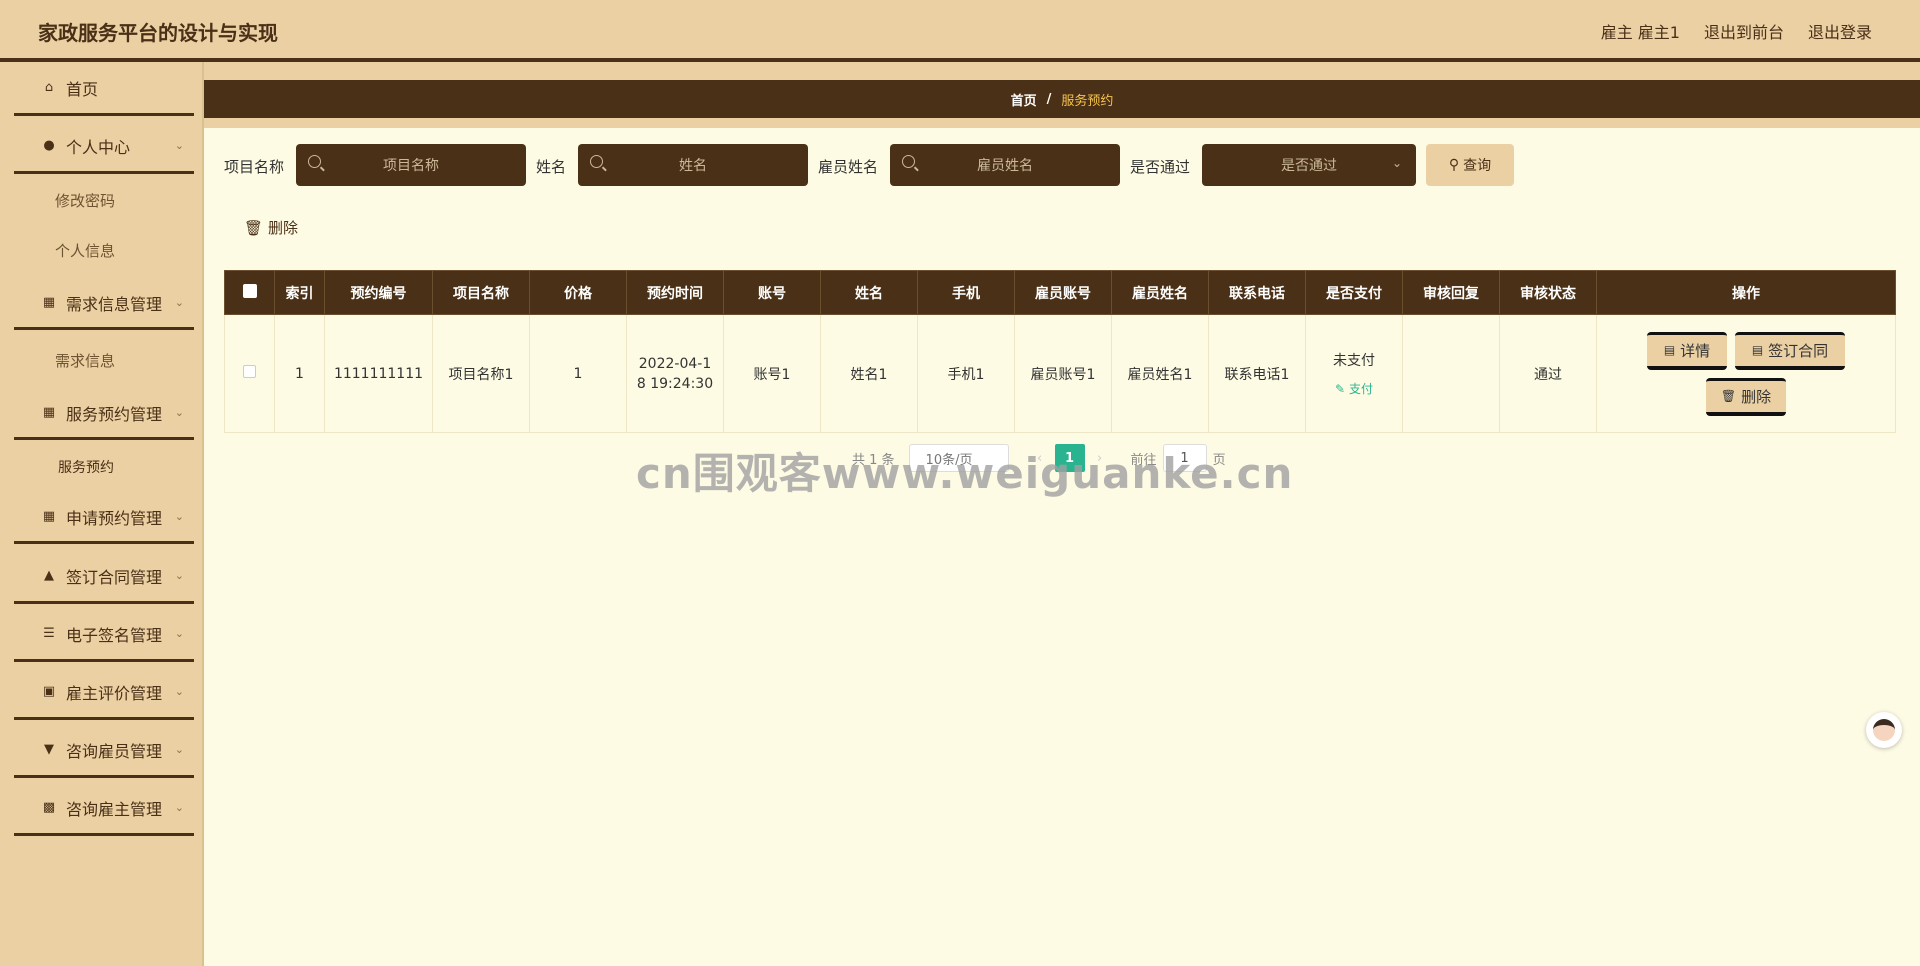 The width and height of the screenshot is (1920, 966). What do you see at coordinates (114, 518) in the screenshot?
I see `sidebar-item-label: 申请预约管理` at bounding box center [114, 518].